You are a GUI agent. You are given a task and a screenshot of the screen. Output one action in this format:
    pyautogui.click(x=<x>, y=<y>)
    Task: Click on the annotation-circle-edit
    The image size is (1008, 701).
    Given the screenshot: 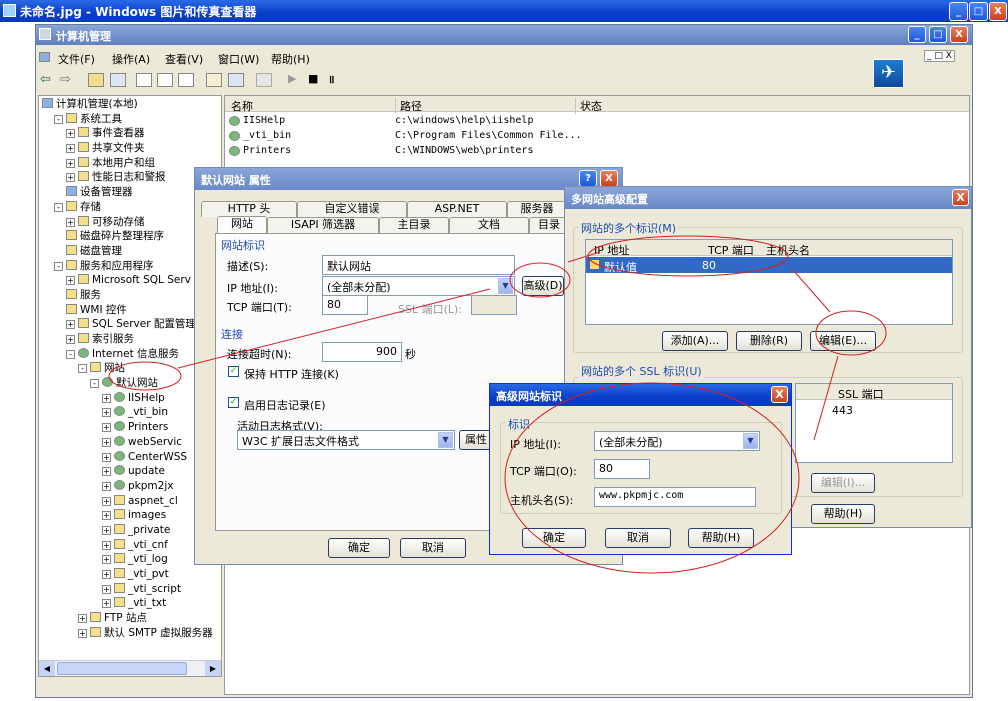 What is the action you would take?
    pyautogui.click(x=851, y=333)
    